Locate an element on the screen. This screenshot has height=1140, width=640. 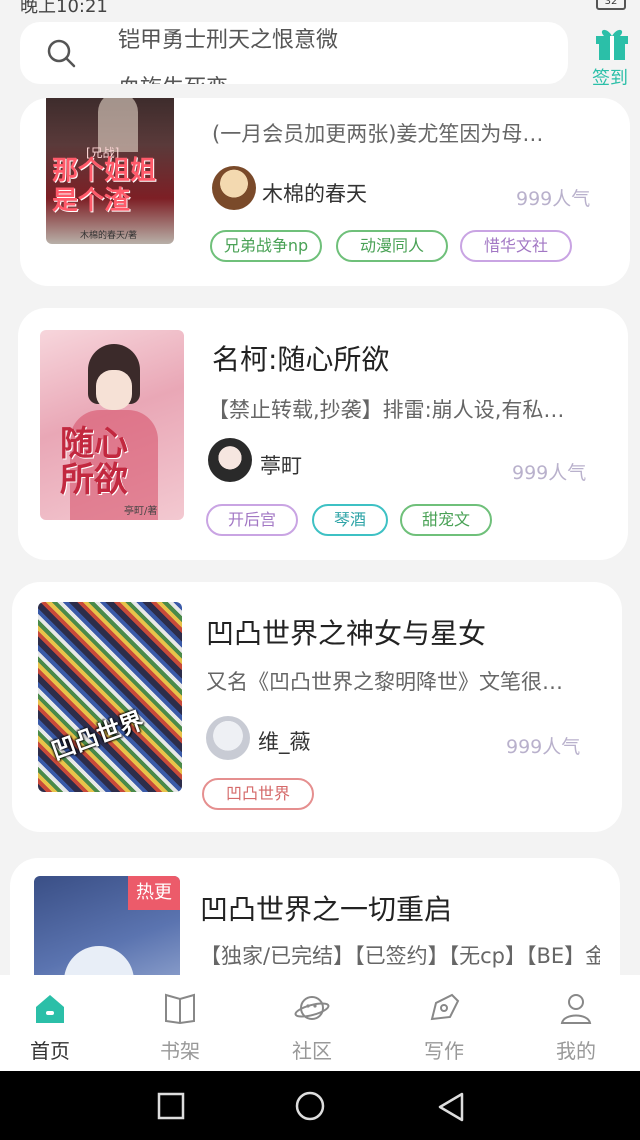
tag: 动漫同人 is located at coordinates (392, 246).